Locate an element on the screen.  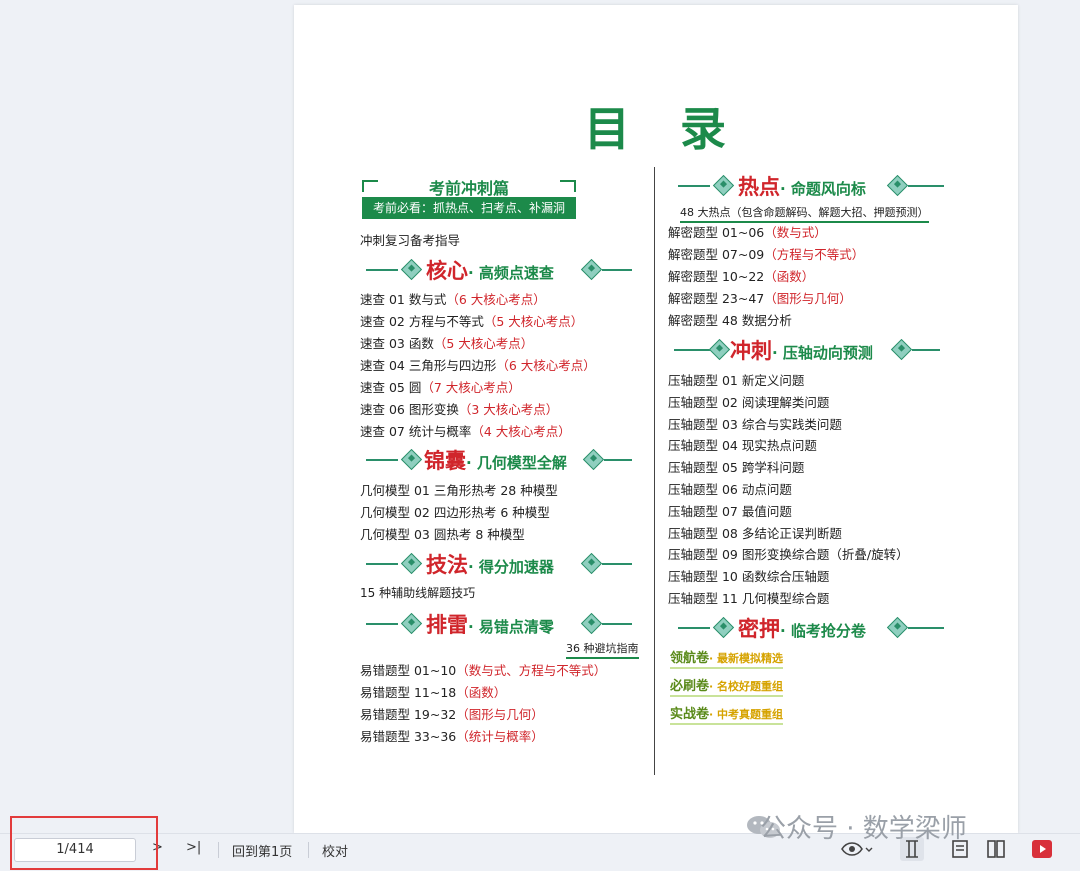
paper-item: 必刷卷· 名校好题重组 is located at coordinates (727, 686).